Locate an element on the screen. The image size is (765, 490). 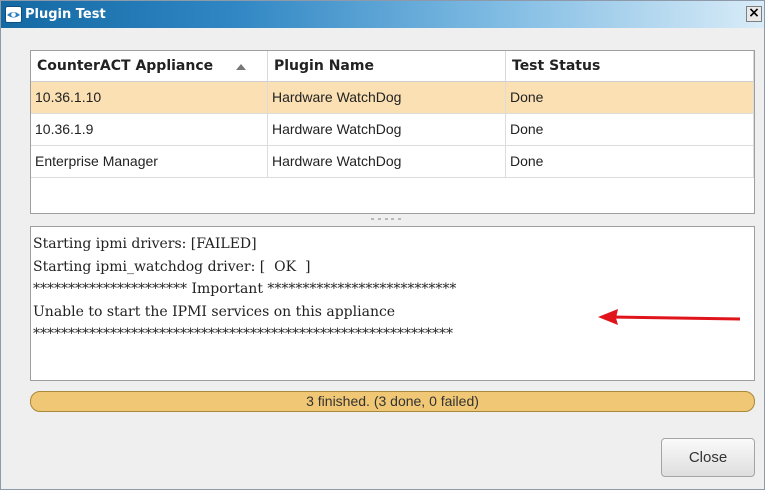
progress-text: 3 finished. (3 done, 0 failed) is located at coordinates (392, 401).